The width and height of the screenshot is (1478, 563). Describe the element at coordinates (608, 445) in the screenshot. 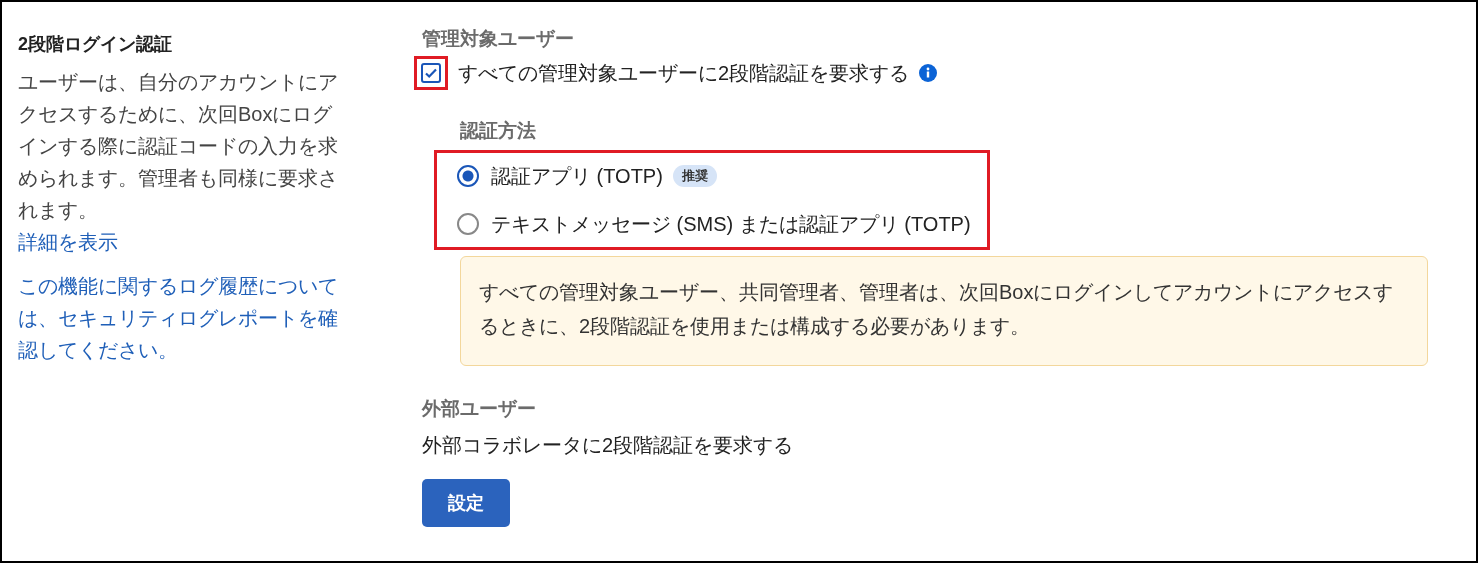

I see `external-description: 外部コラボレータに2段階認証を要求する` at that location.